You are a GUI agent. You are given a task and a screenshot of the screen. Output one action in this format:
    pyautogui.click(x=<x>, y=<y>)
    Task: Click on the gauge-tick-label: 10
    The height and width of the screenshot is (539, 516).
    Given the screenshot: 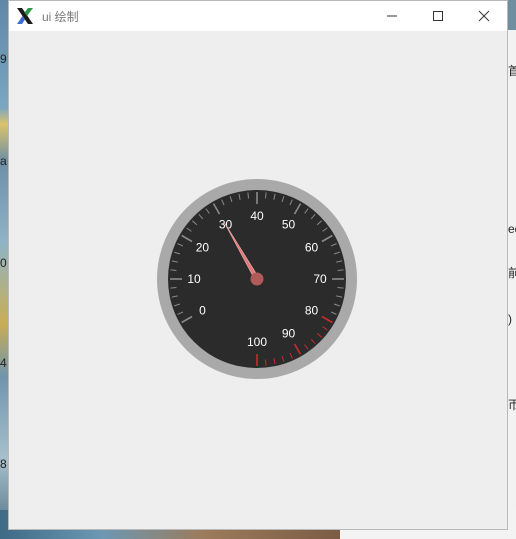 What is the action you would take?
    pyautogui.click(x=194, y=279)
    